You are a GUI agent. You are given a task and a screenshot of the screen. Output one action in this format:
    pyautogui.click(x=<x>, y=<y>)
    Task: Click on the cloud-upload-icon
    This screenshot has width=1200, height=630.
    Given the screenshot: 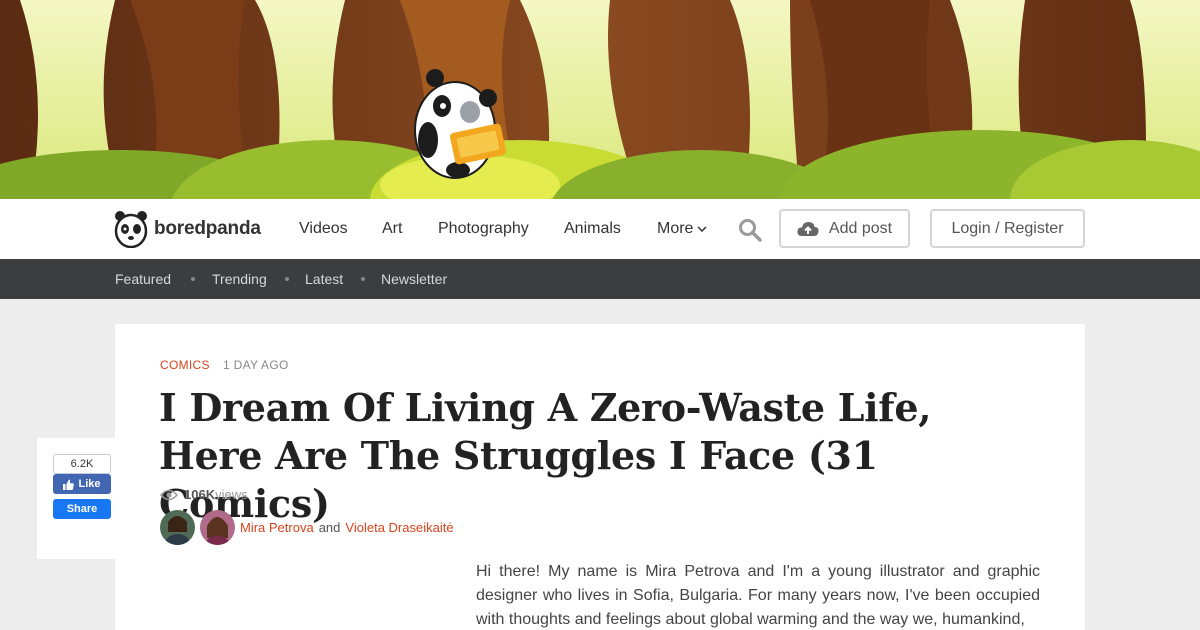 What is the action you would take?
    pyautogui.click(x=808, y=228)
    